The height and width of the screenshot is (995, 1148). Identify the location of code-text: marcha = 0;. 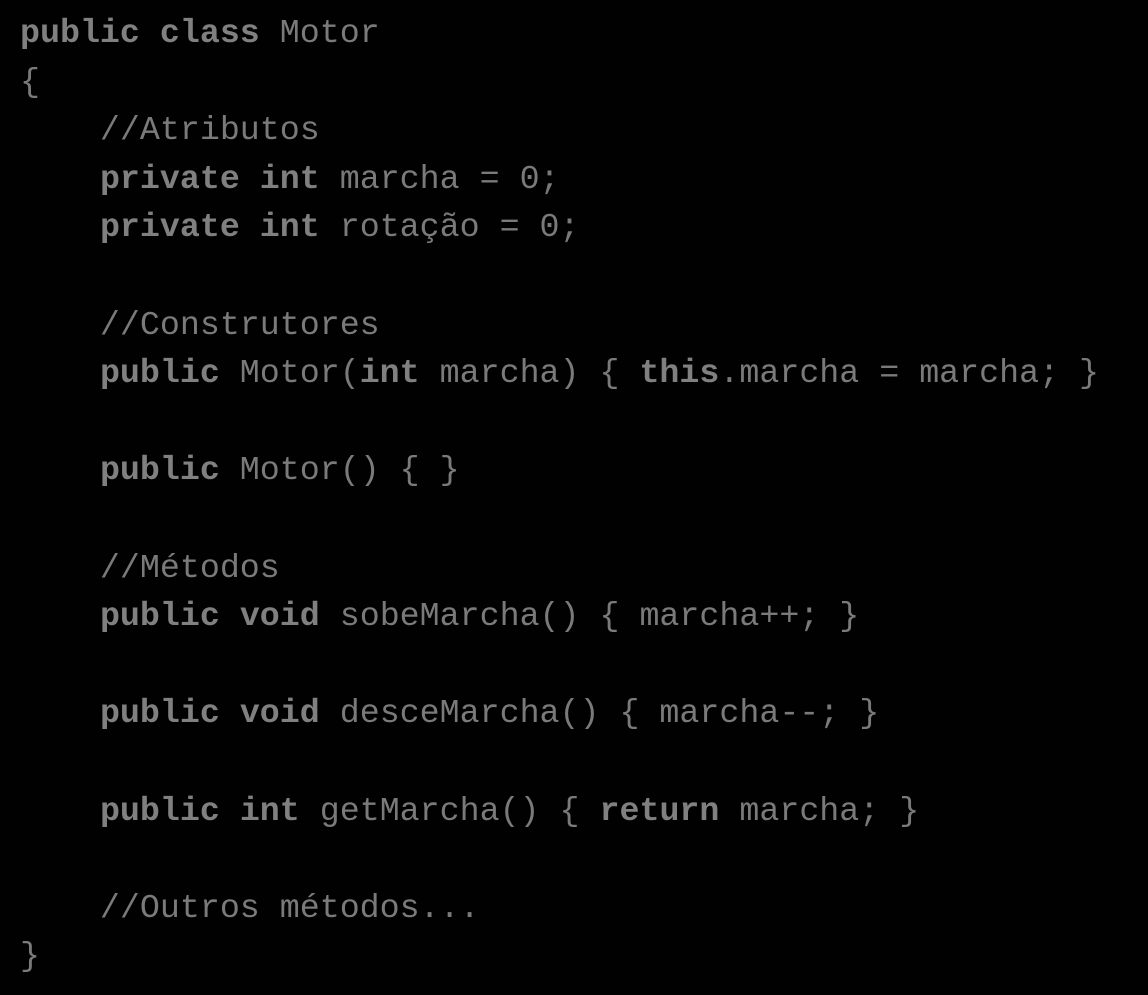
(439, 178).